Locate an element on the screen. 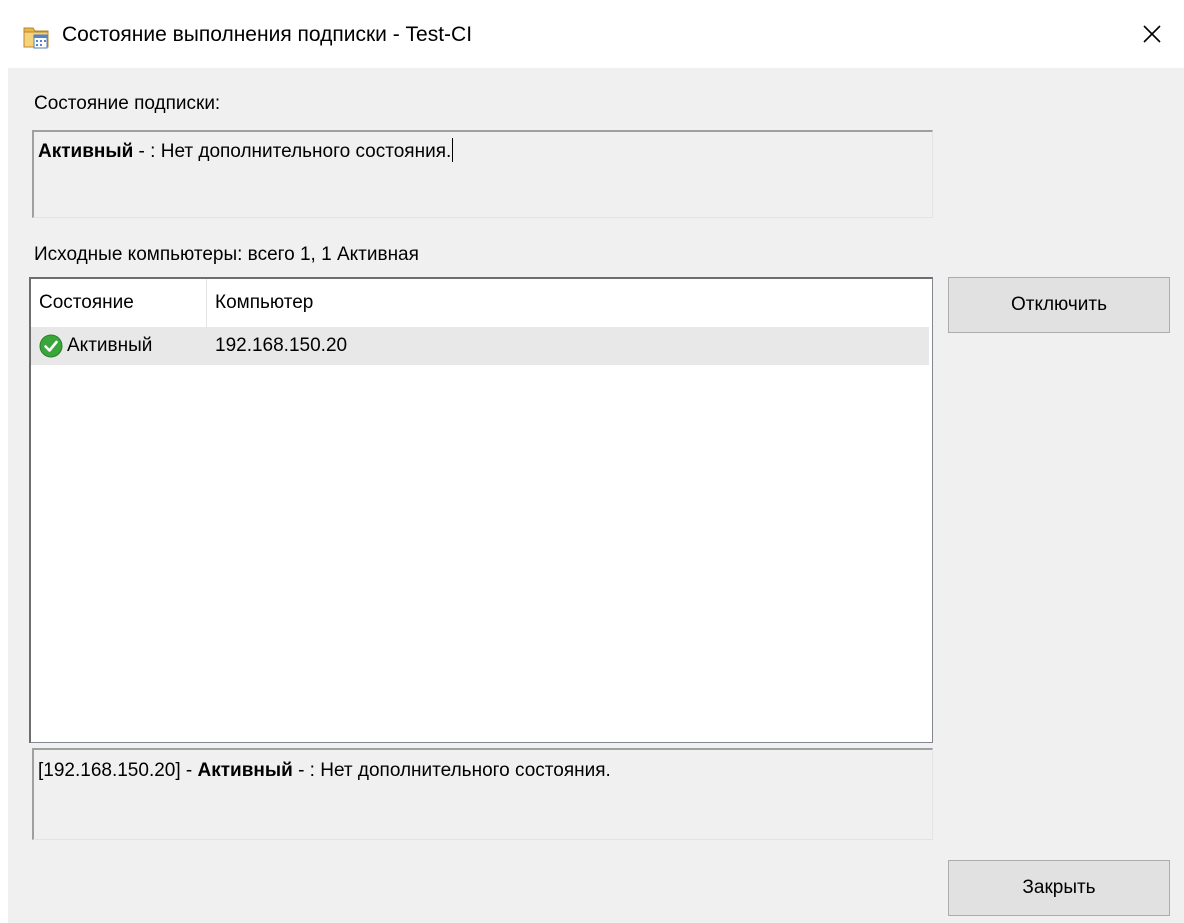 The image size is (1184, 923). source-computers-label: Исходные компьютеры: всего 1, 1 Активная is located at coordinates (226, 254).